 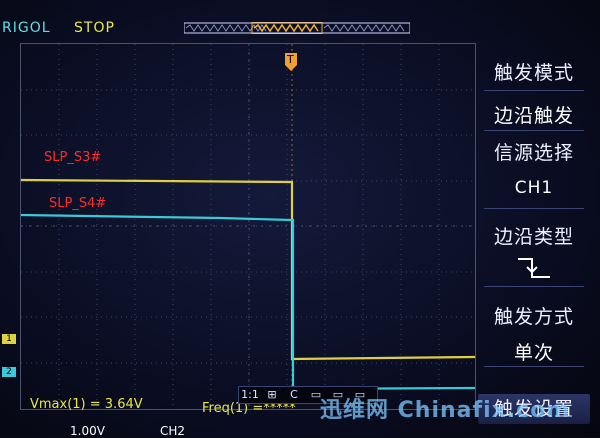 What do you see at coordinates (26, 28) in the screenshot?
I see `brand-label: RIGOL` at bounding box center [26, 28].